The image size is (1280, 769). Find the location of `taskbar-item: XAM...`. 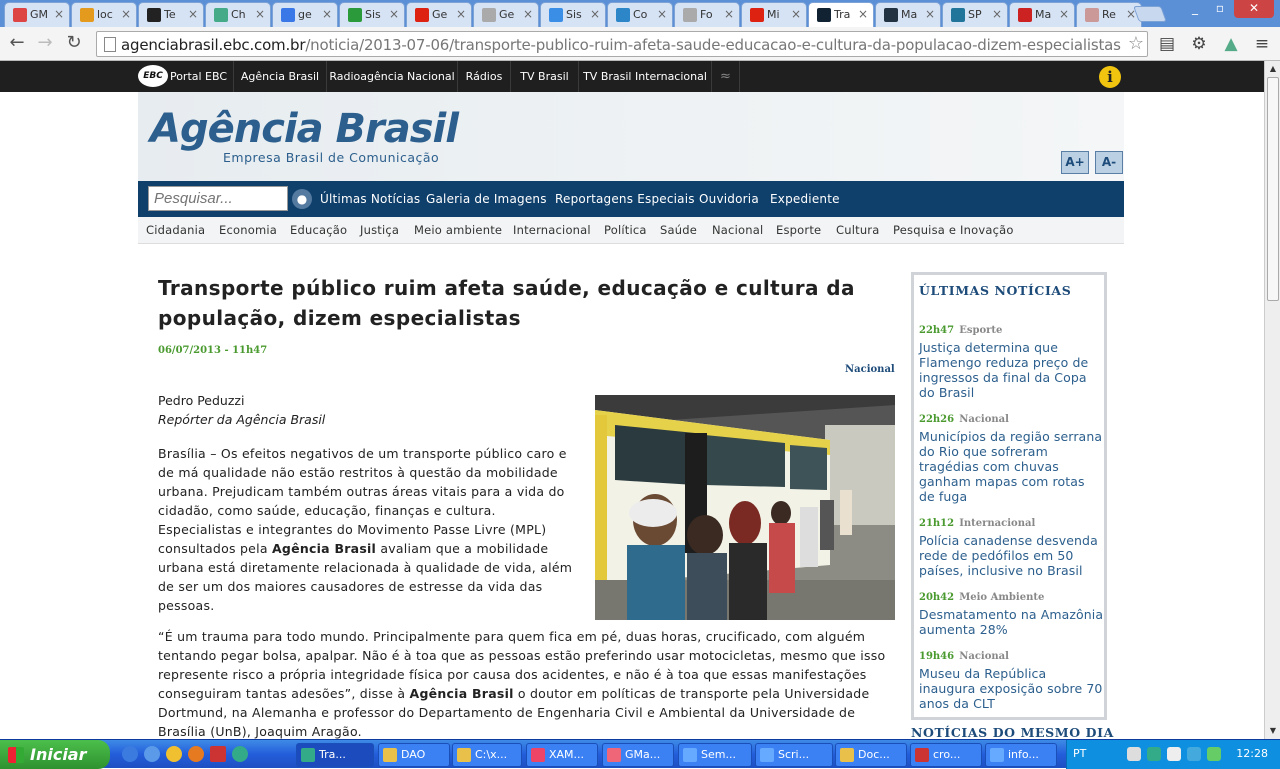

taskbar-item: XAM... is located at coordinates (562, 755).